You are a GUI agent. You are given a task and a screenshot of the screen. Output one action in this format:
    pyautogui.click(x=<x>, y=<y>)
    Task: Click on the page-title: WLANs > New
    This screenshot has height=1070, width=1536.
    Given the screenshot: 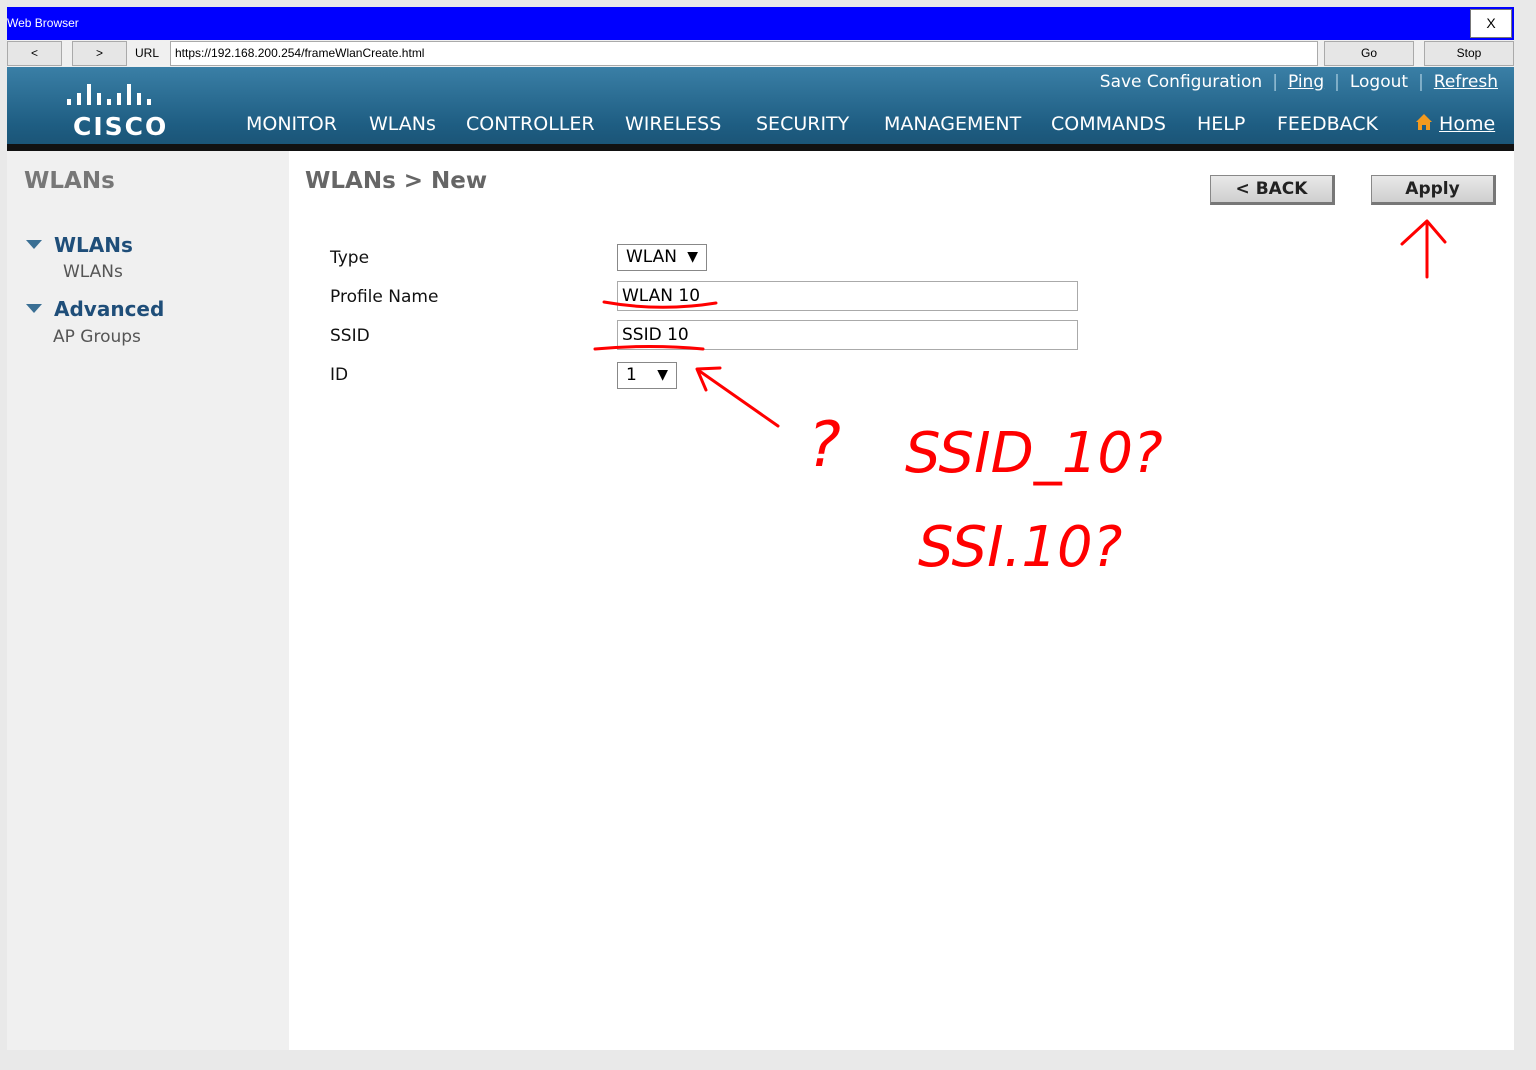 What is the action you would take?
    pyautogui.click(x=396, y=181)
    